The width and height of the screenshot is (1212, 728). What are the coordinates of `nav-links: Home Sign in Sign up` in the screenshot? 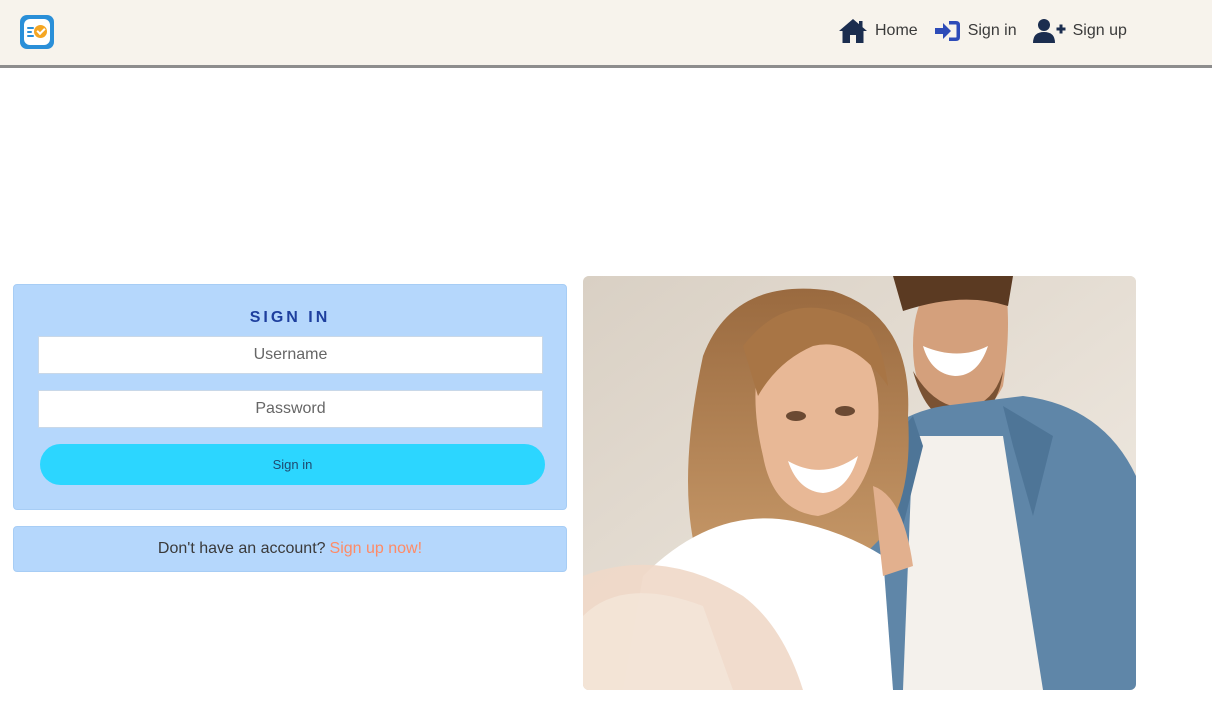 It's located at (990, 31).